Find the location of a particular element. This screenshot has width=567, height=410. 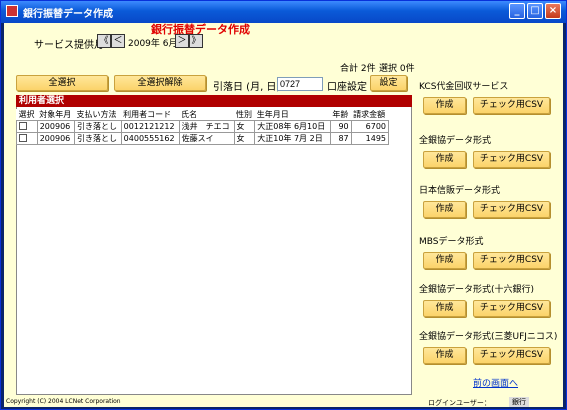

column-header: 支払い方法 is located at coordinates (96, 114).